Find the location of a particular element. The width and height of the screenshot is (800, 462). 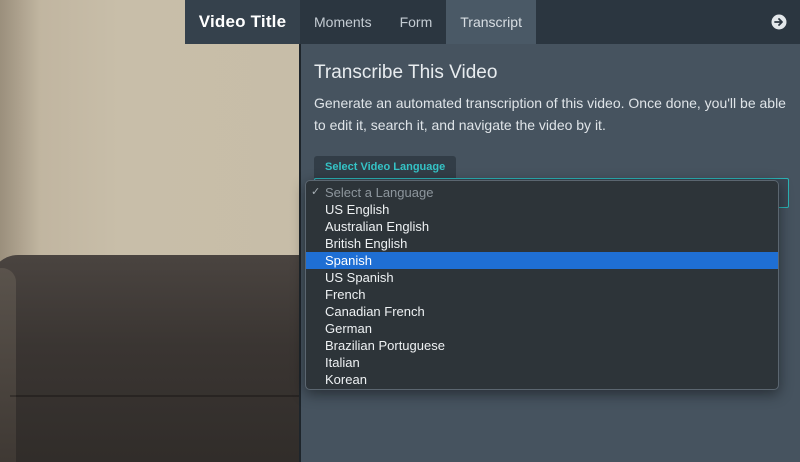

language-option-placeholder: ✓ Select a Language is located at coordinates (542, 192).